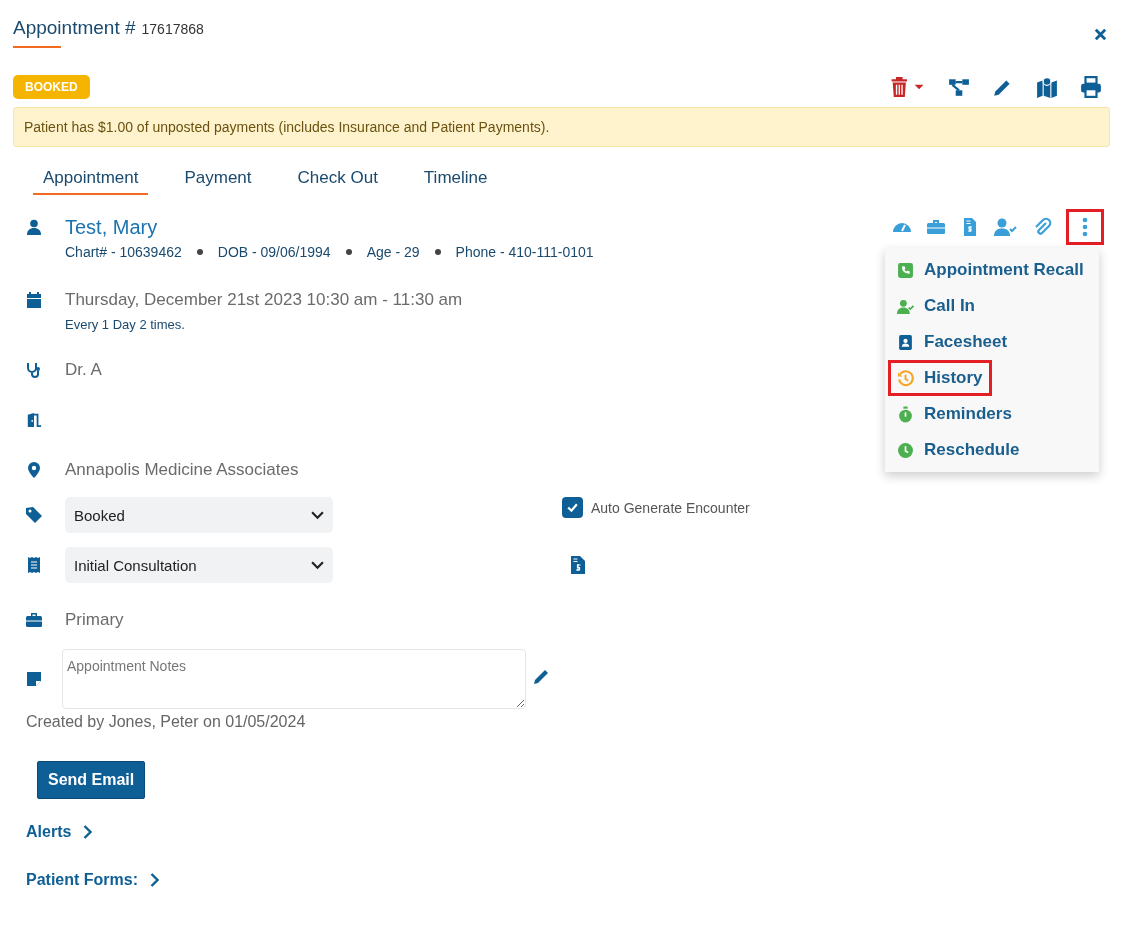 Image resolution: width=1123 pixels, height=934 pixels. What do you see at coordinates (111, 227) in the screenshot?
I see `patient-name: Test, Mary` at bounding box center [111, 227].